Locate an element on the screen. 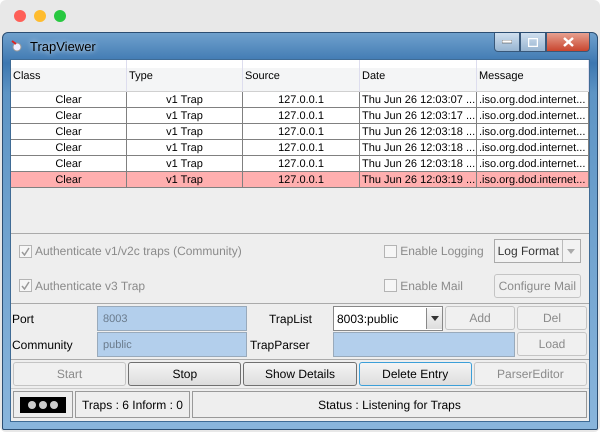  action-button: Delete Entry is located at coordinates (415, 374).